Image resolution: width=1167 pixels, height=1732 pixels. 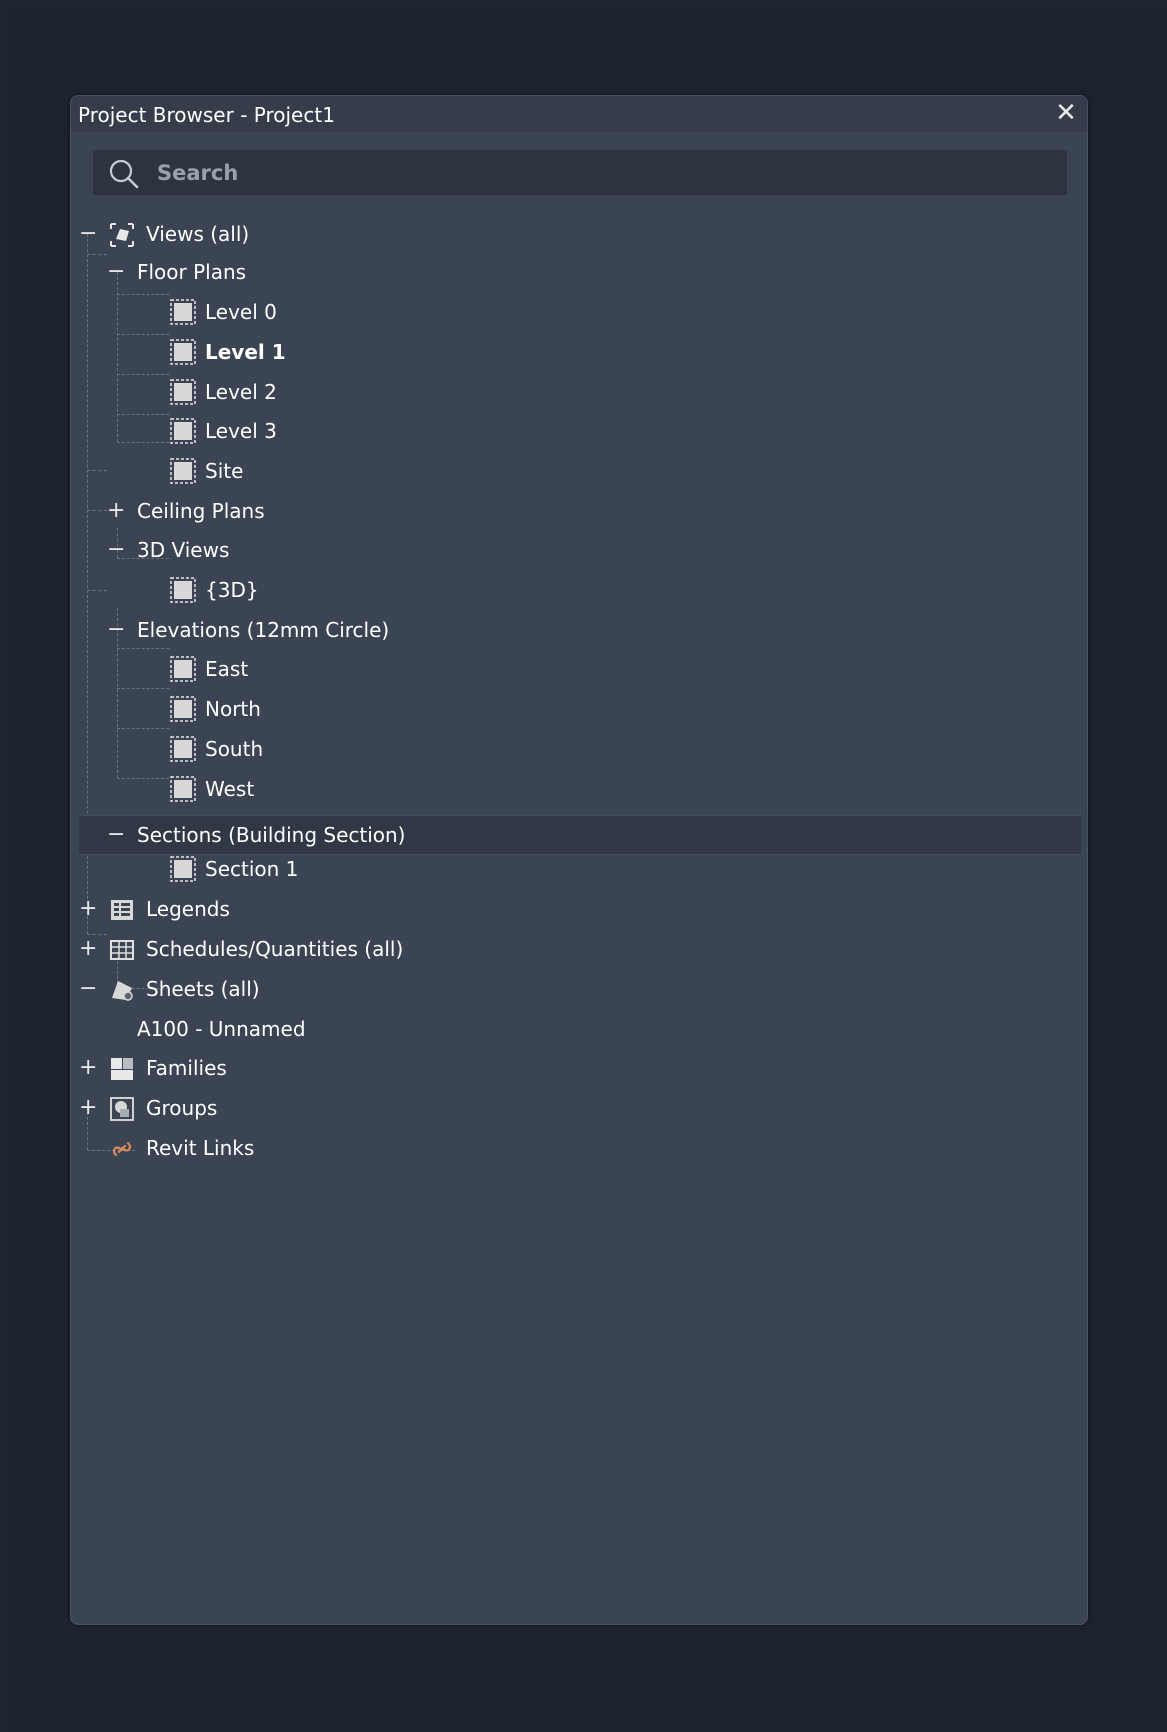 What do you see at coordinates (252, 869) in the screenshot?
I see `tree-item-label: Section 1` at bounding box center [252, 869].